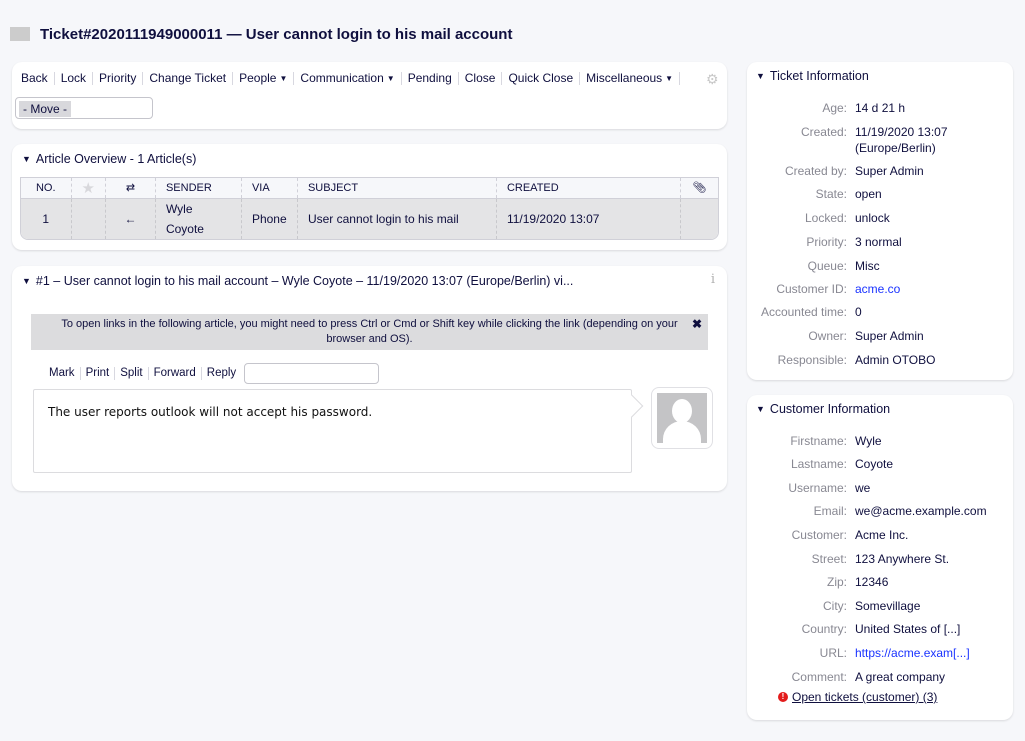 The width and height of the screenshot is (1025, 741). I want to click on field-owner: Owner: Super Admin, so click(880, 336).